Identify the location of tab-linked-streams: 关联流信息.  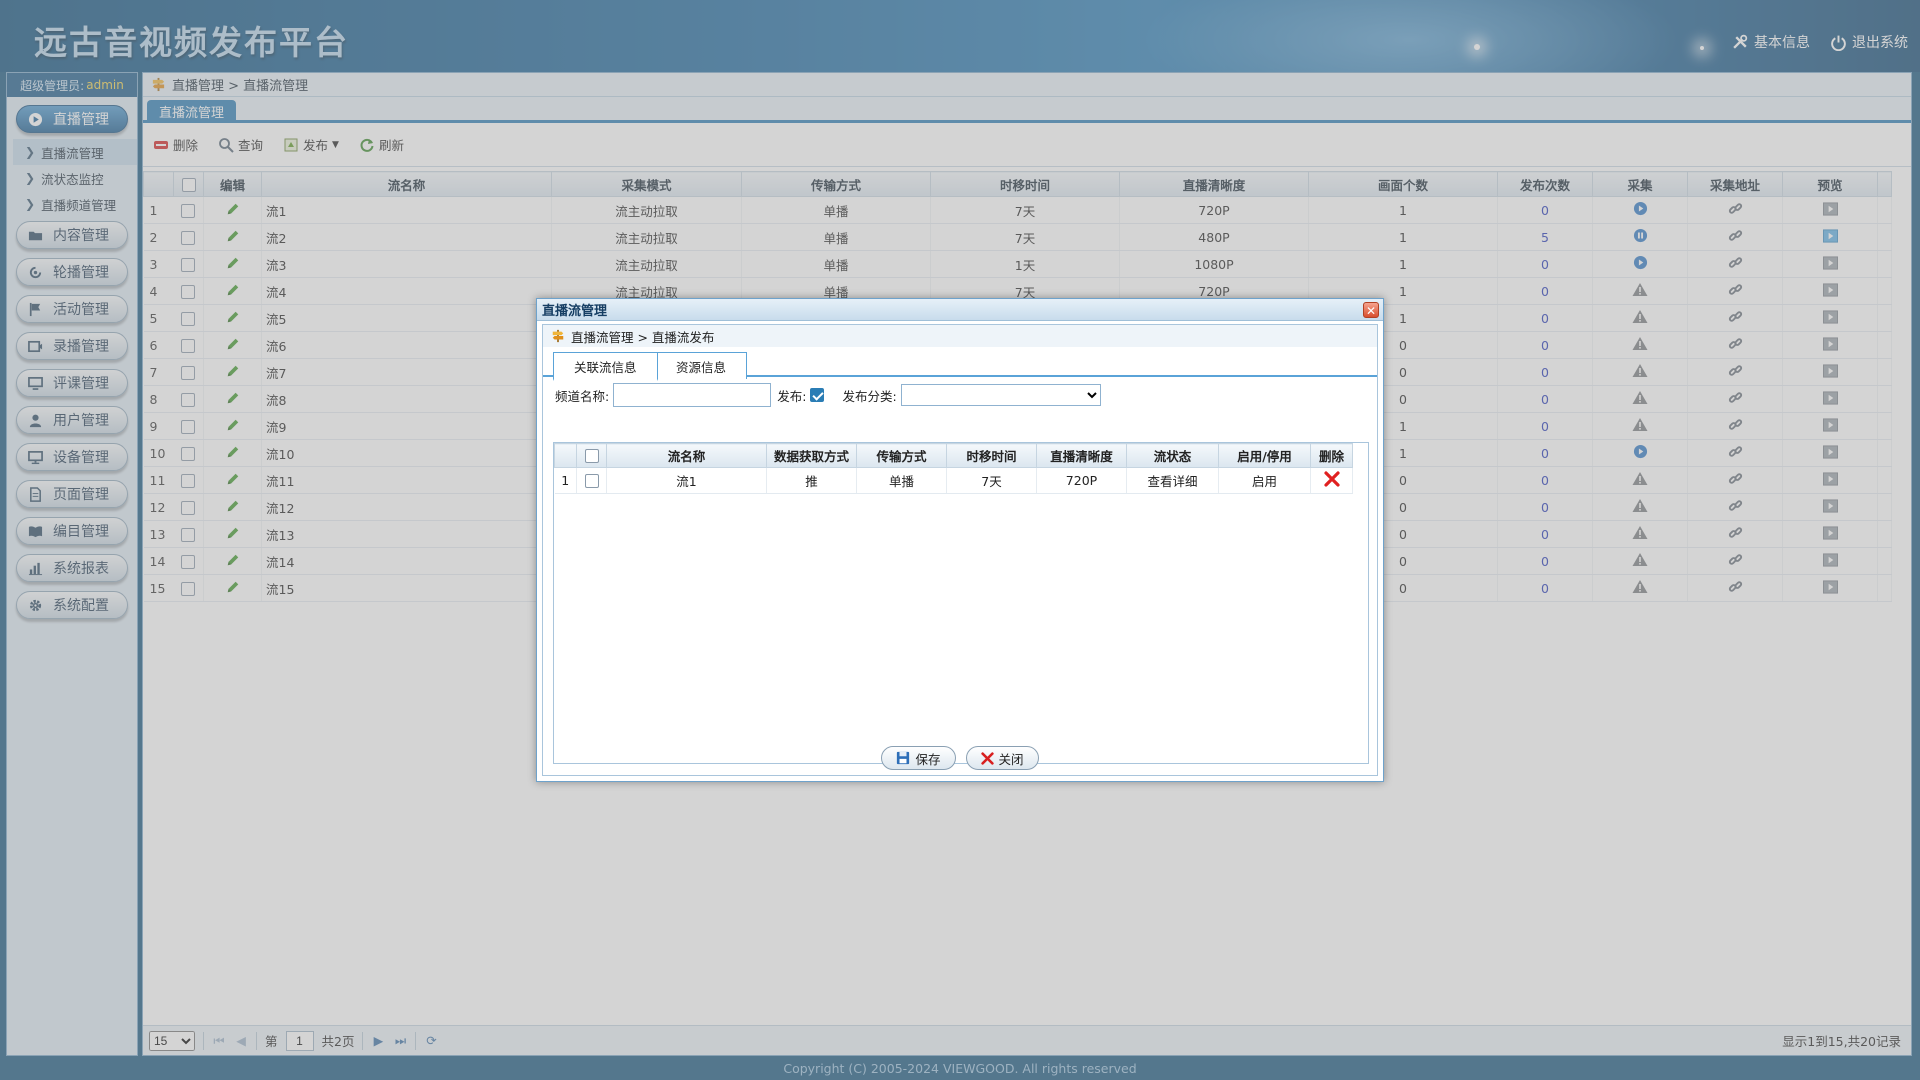
(605, 366).